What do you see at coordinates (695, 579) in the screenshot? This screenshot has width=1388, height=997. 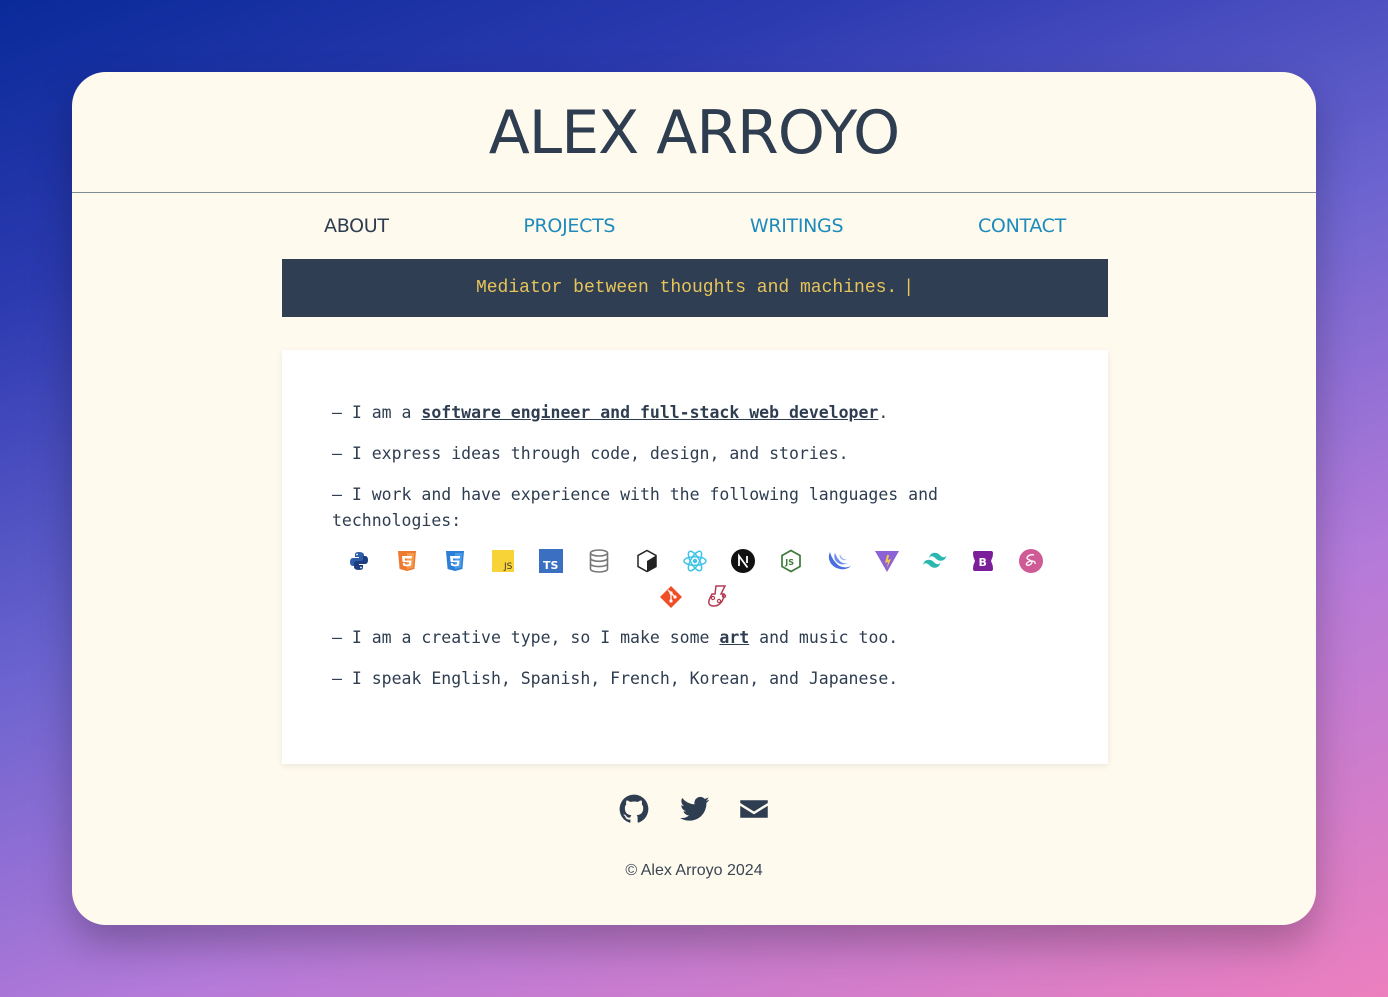 I see `tech-icon-list: JS TS JS B` at bounding box center [695, 579].